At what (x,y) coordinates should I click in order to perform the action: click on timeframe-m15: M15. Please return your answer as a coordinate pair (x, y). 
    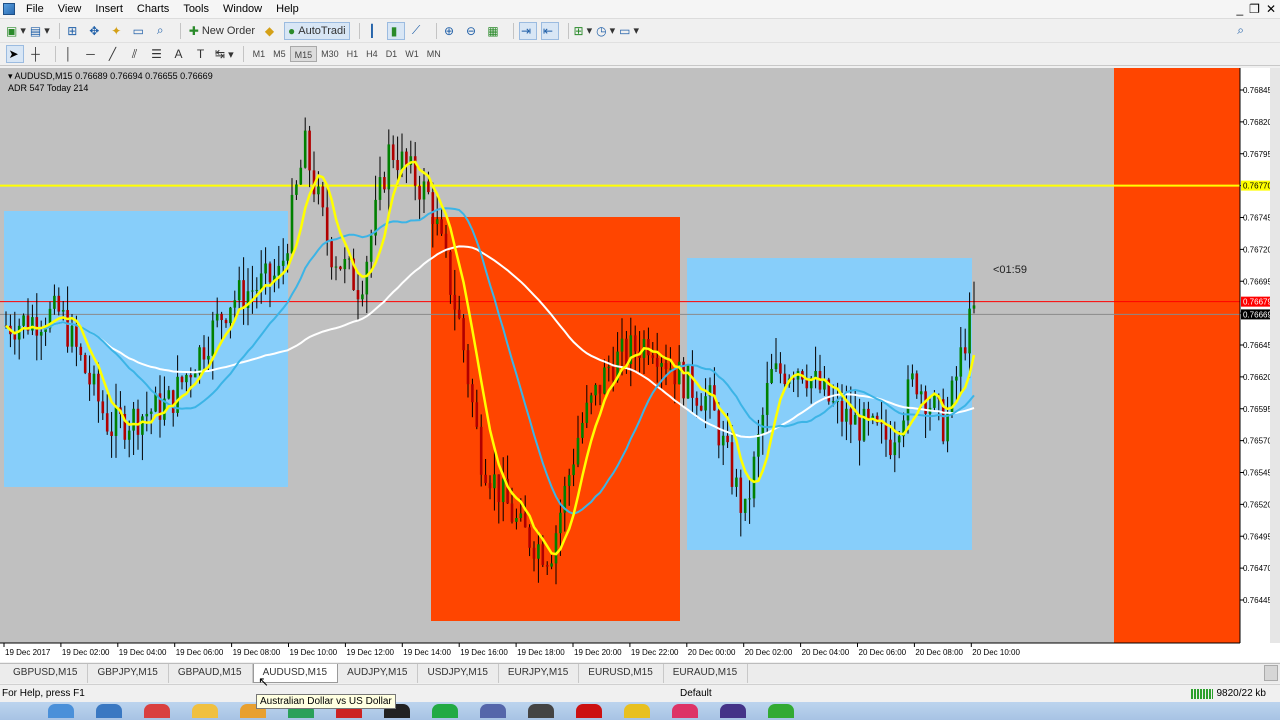
    Looking at the image, I should click on (303, 54).